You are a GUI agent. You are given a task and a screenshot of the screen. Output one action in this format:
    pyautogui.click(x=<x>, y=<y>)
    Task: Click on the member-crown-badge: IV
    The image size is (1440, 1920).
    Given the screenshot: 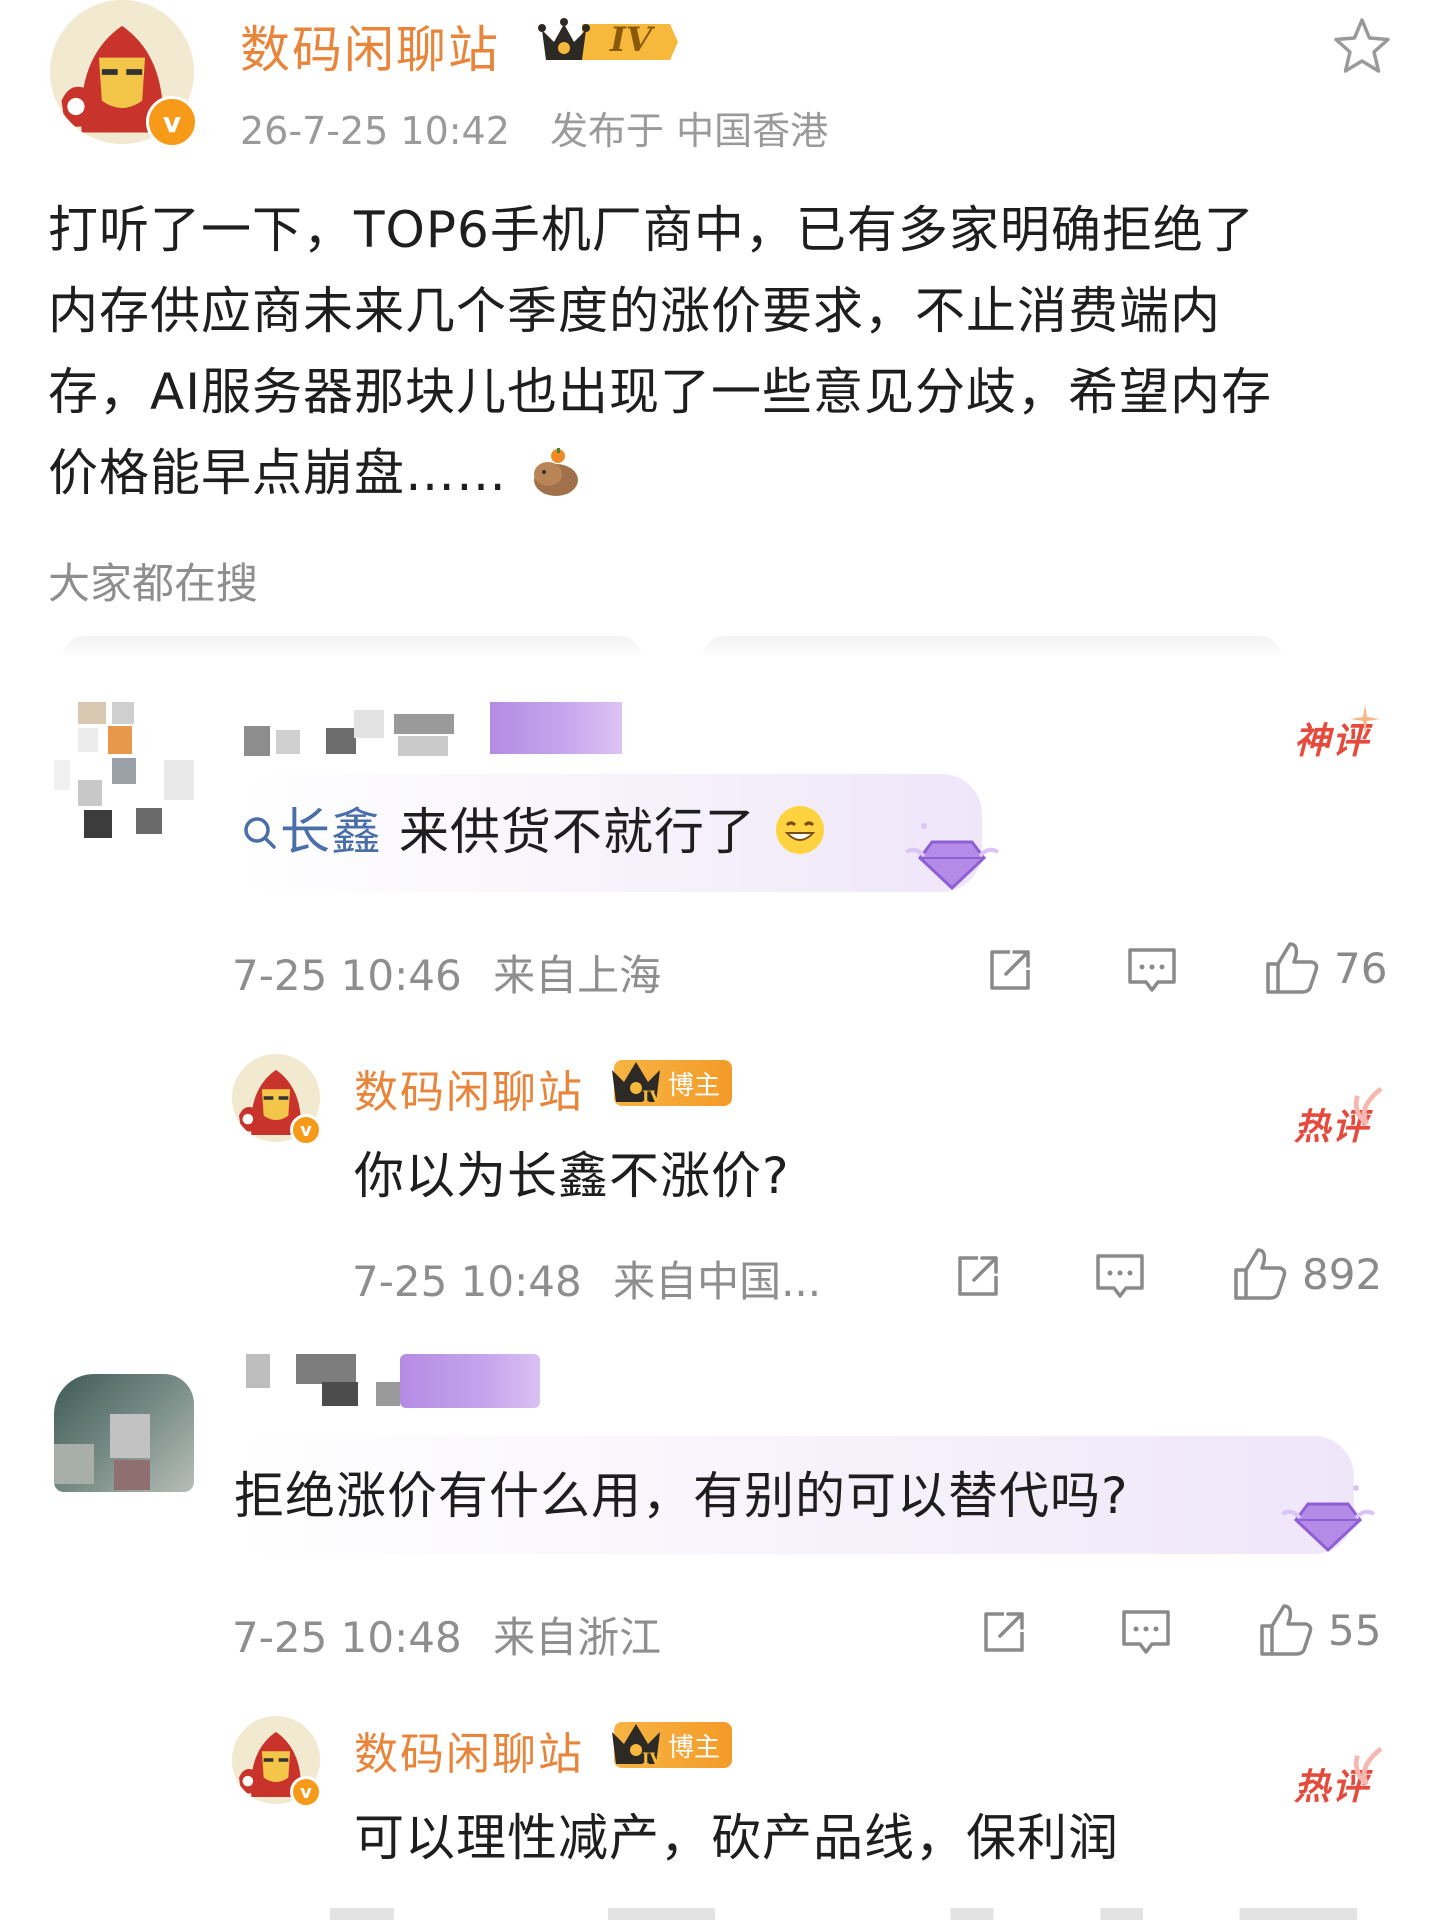 What is the action you would take?
    pyautogui.click(x=608, y=41)
    